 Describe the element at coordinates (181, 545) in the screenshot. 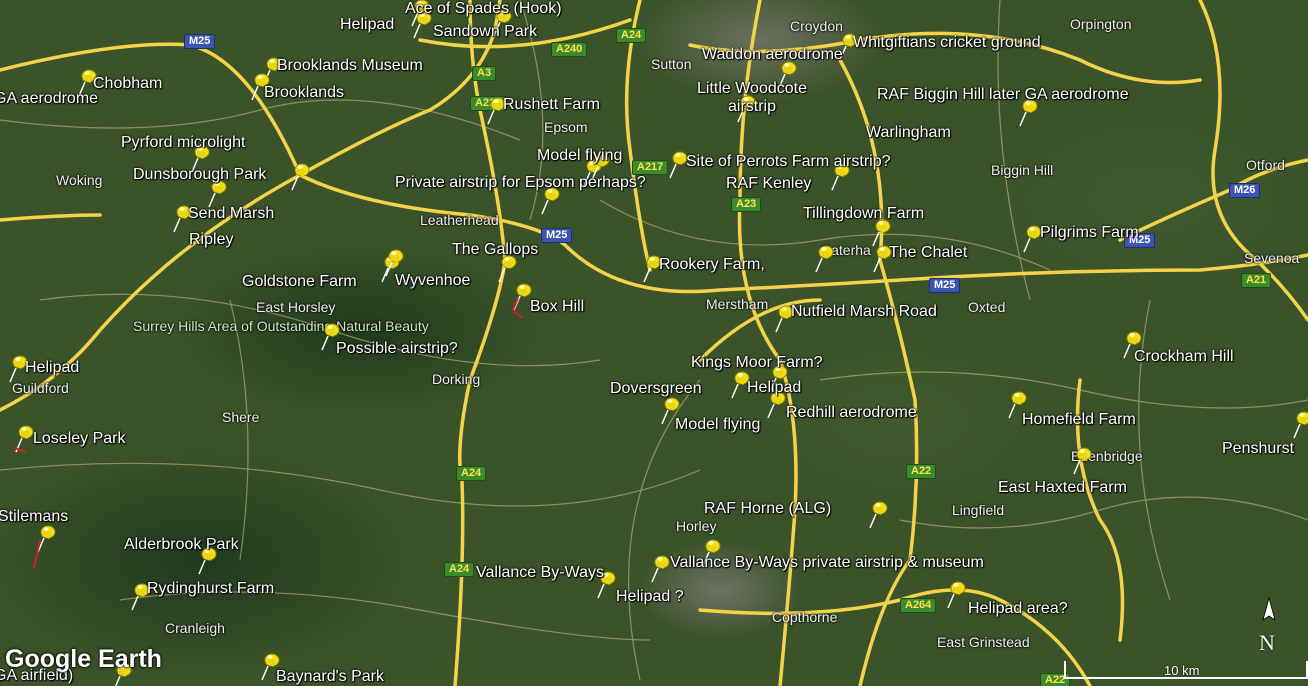

I see `place-label: Alderbrook Park` at that location.